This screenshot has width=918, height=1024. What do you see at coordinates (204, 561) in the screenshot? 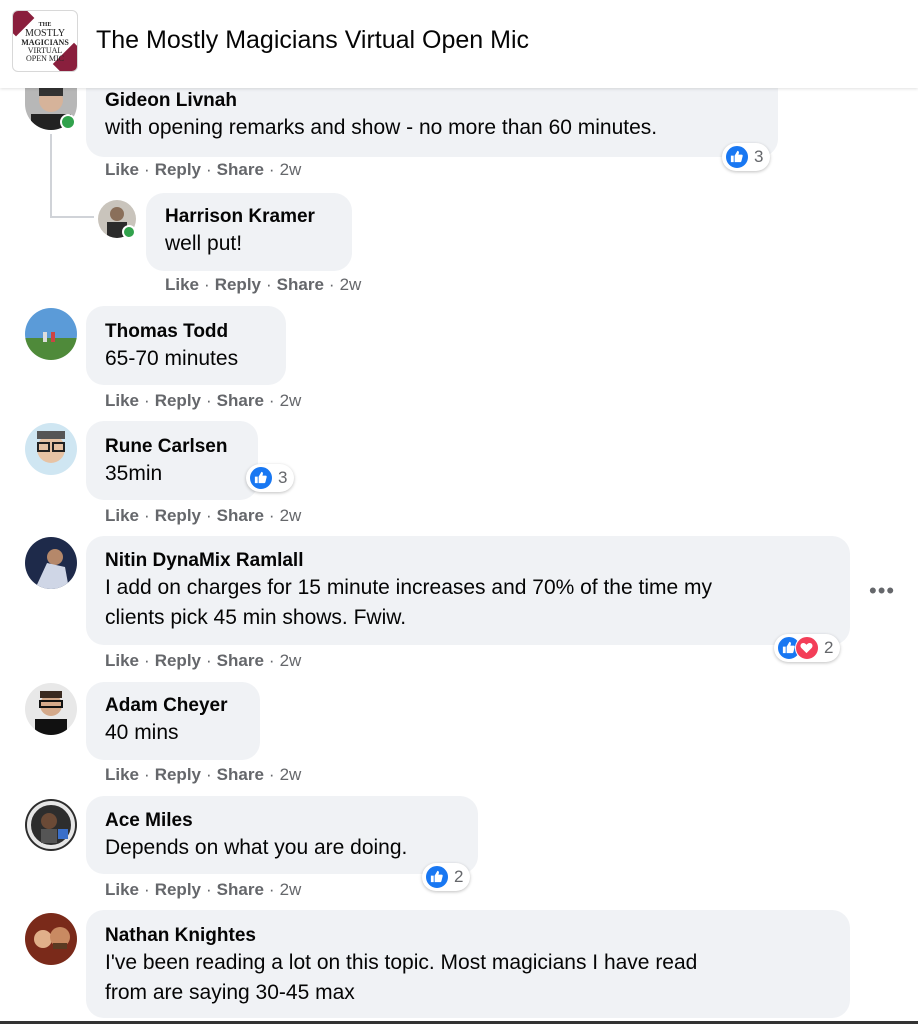
I see `comment-author: Nitin DynaMix Ramlall` at bounding box center [204, 561].